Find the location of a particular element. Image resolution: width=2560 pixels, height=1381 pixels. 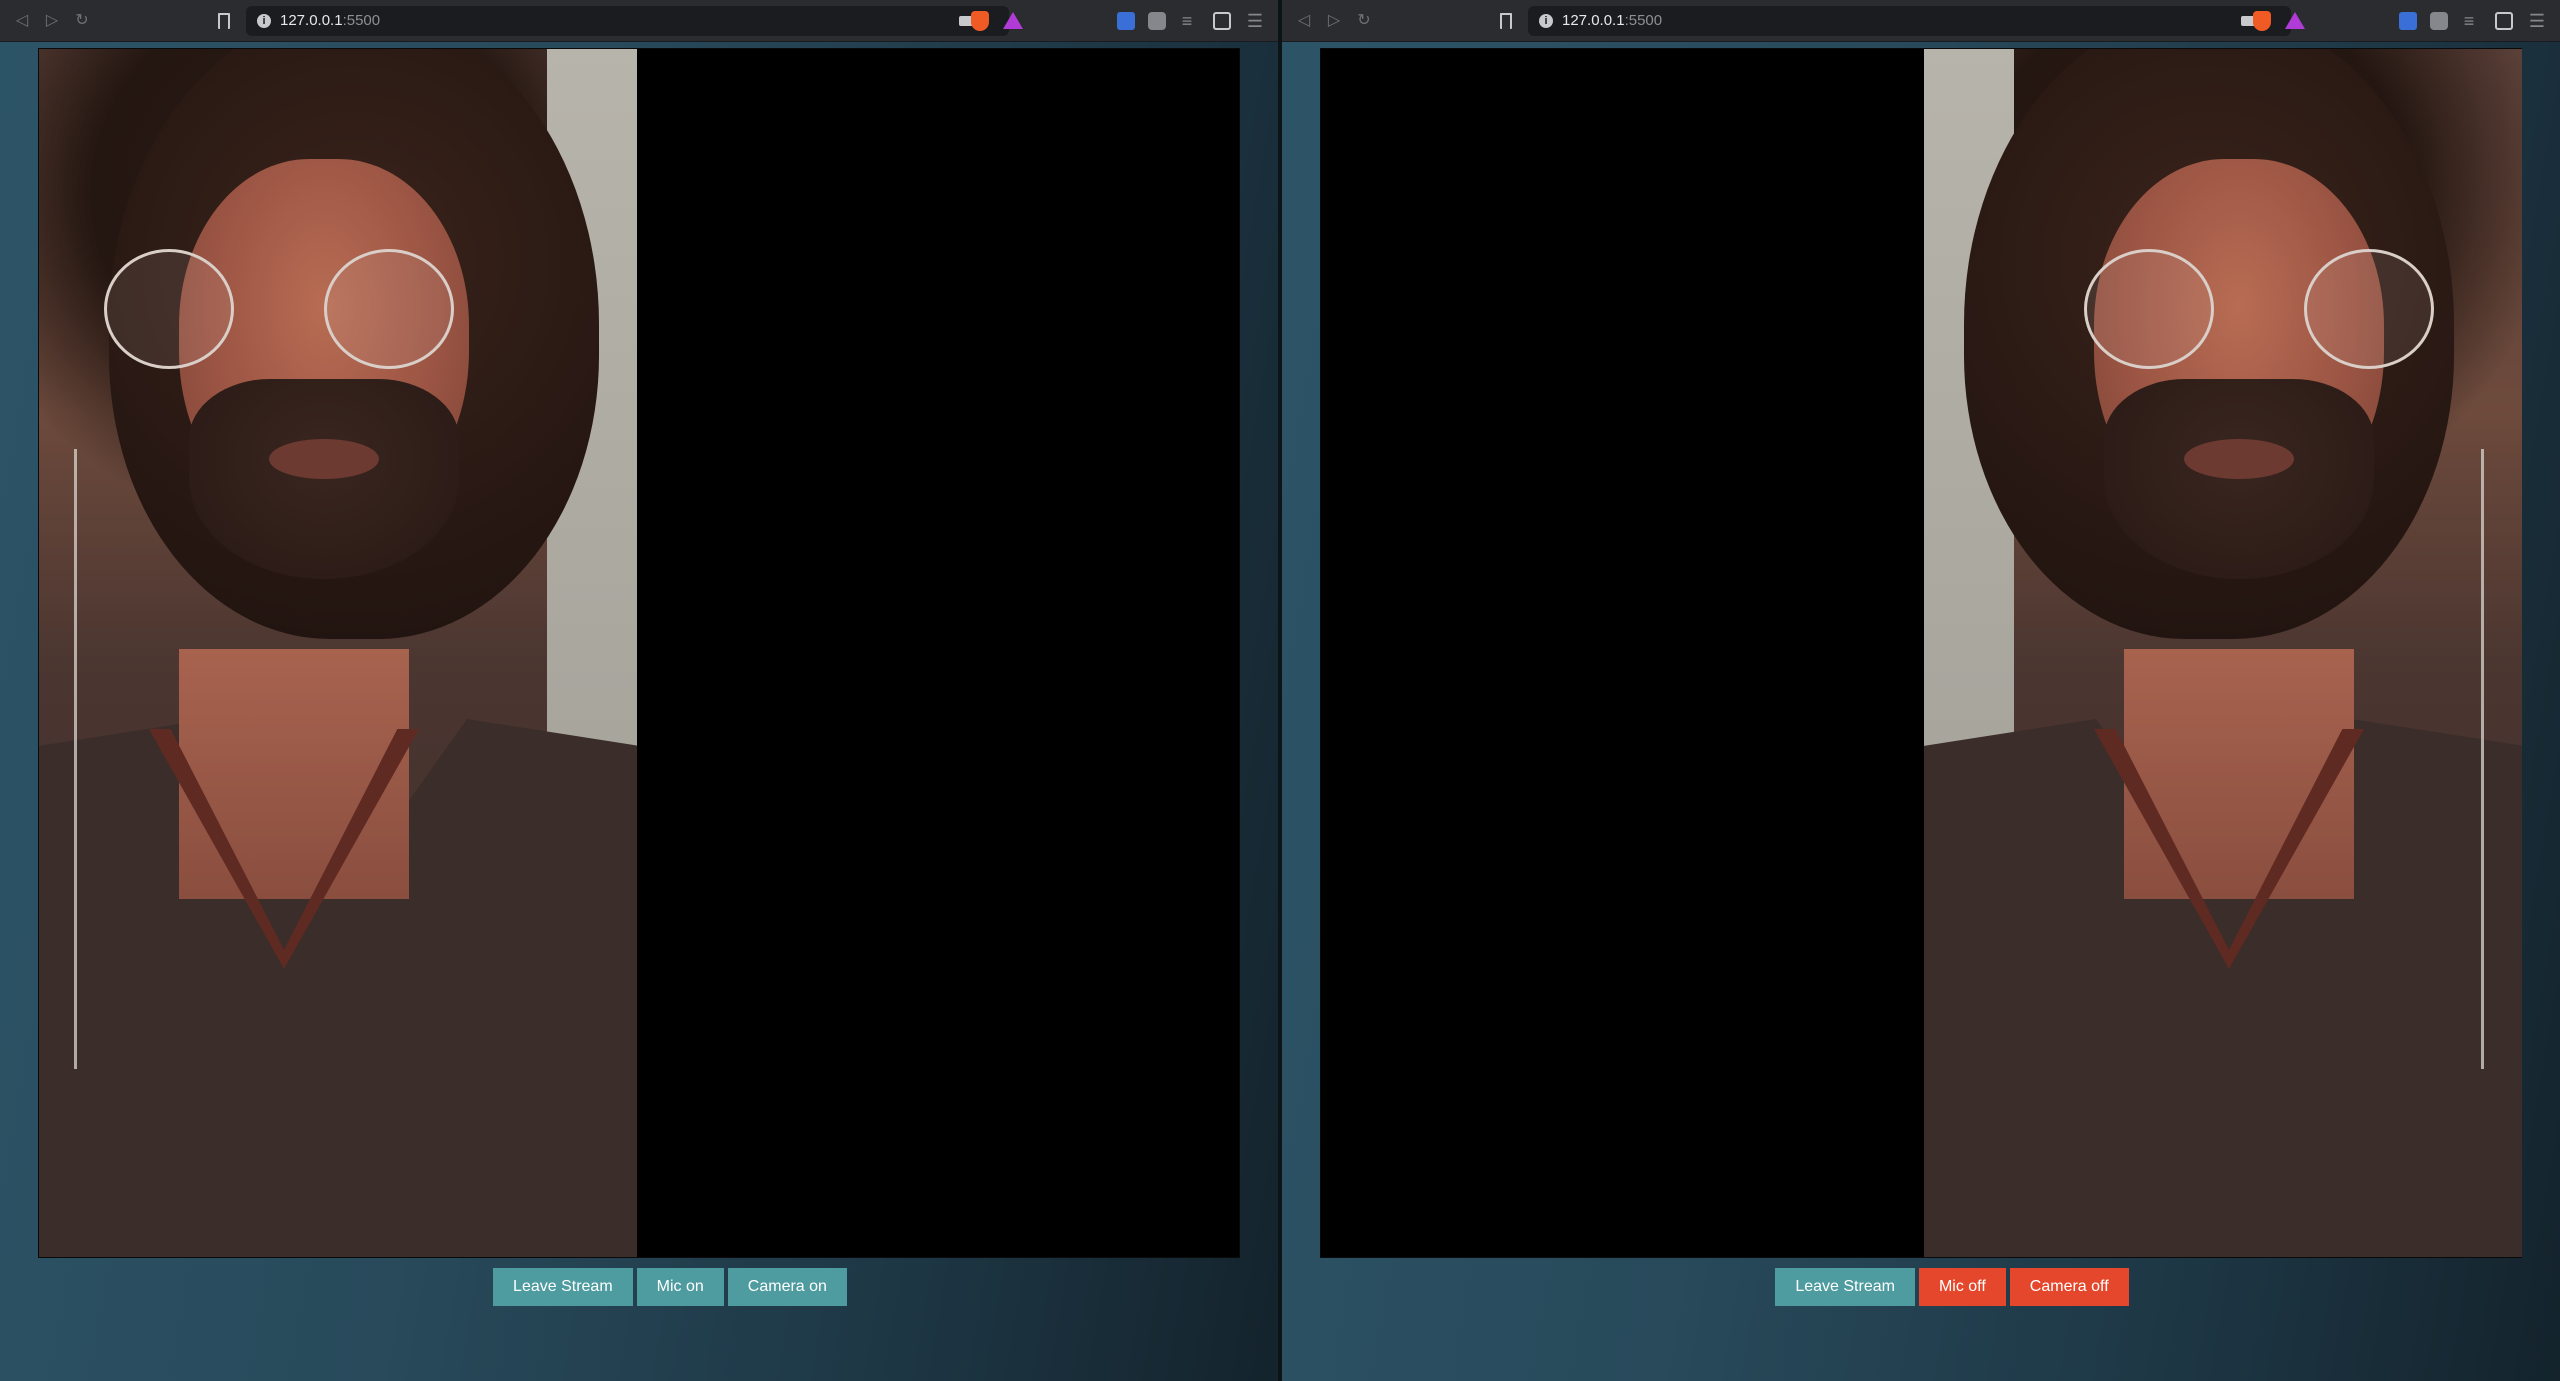

stream-controls: Leave Stream Mic off Camera off is located at coordinates (1921, 1287).